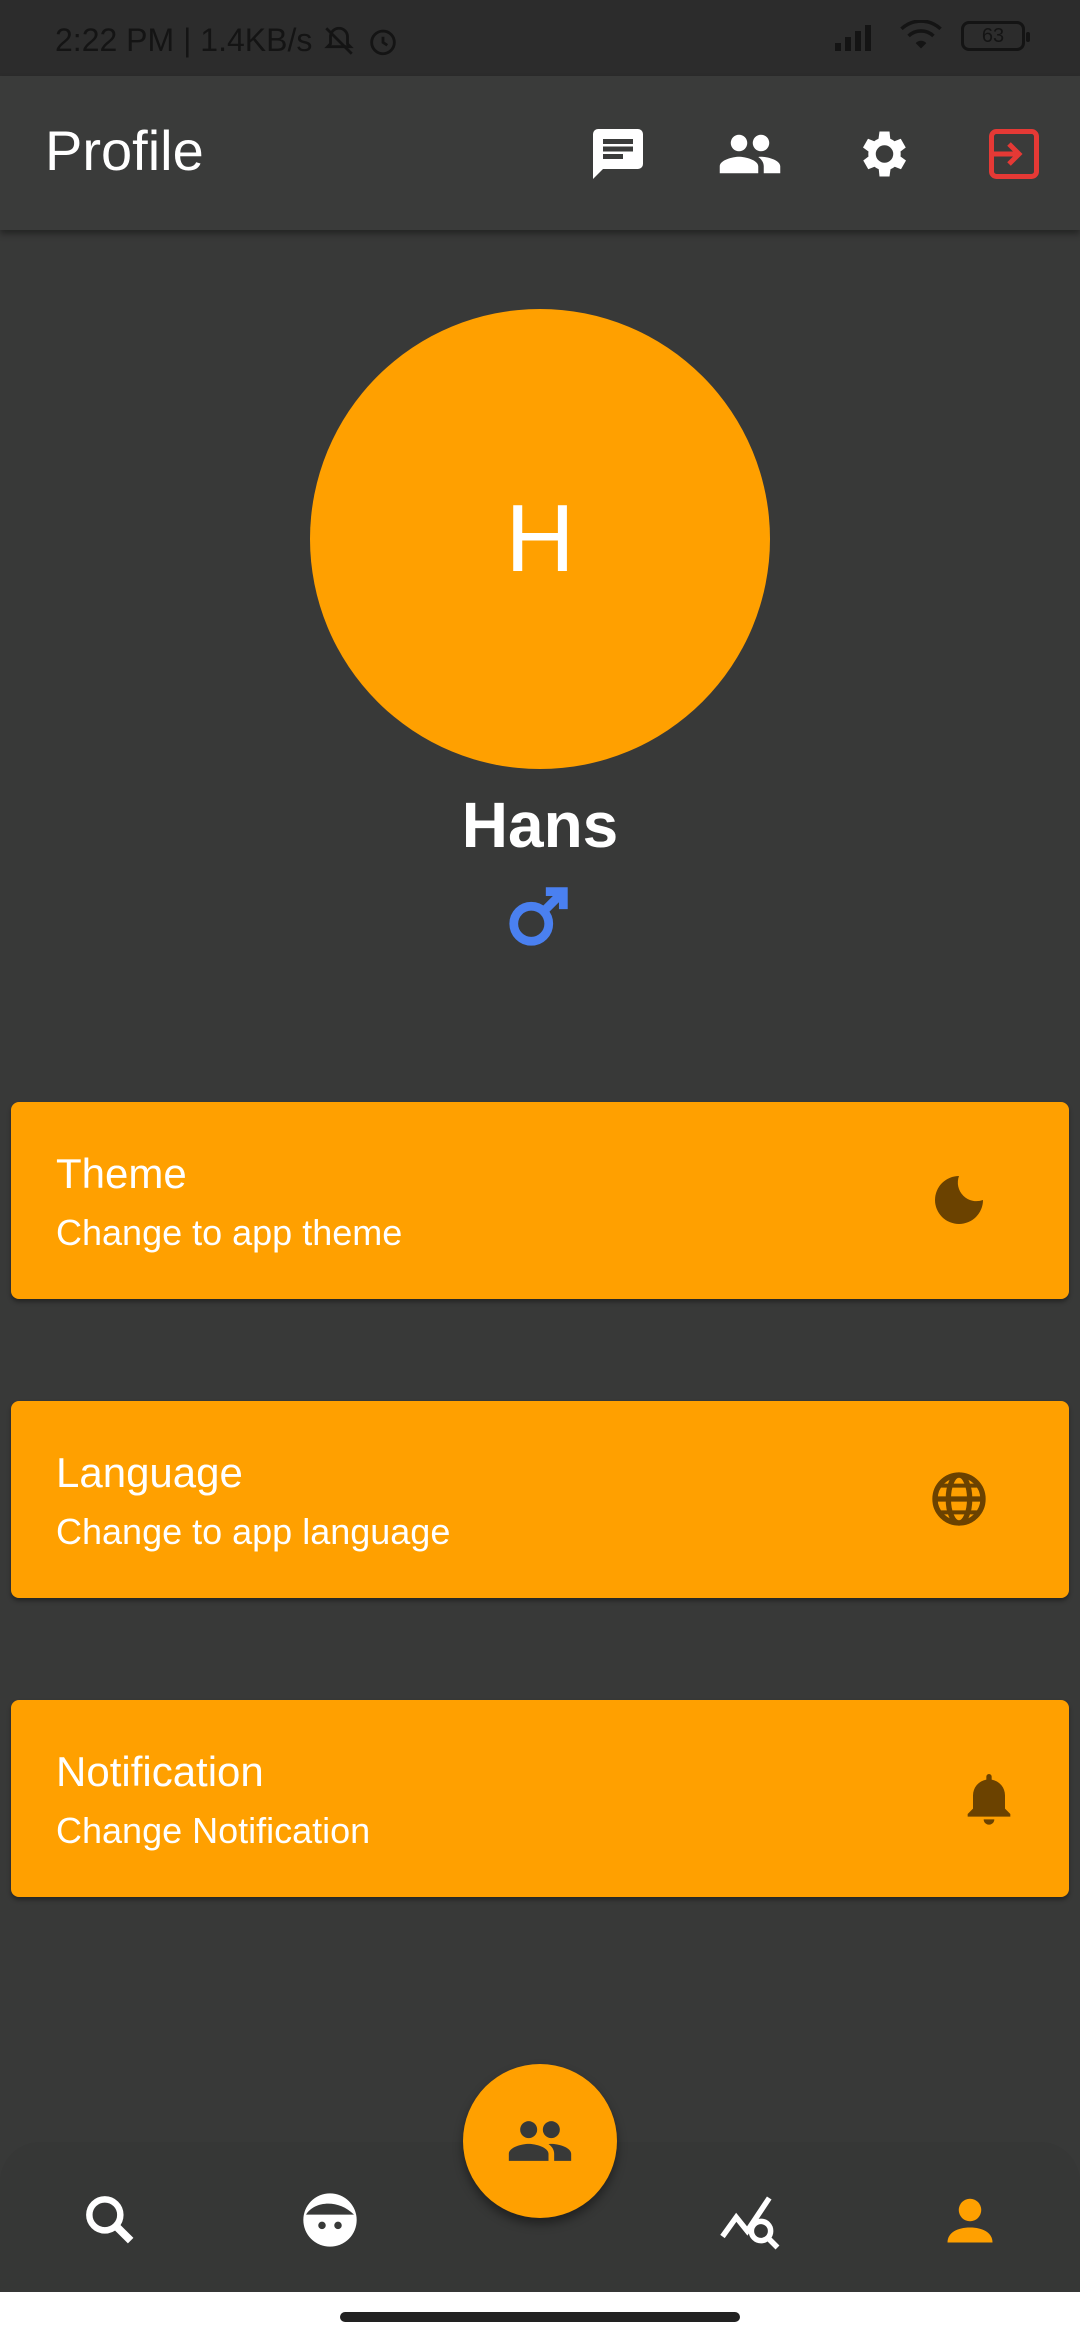 The height and width of the screenshot is (2340, 1080). Describe the element at coordinates (253, 1531) in the screenshot. I see `card-subtitle: Change to app language` at that location.